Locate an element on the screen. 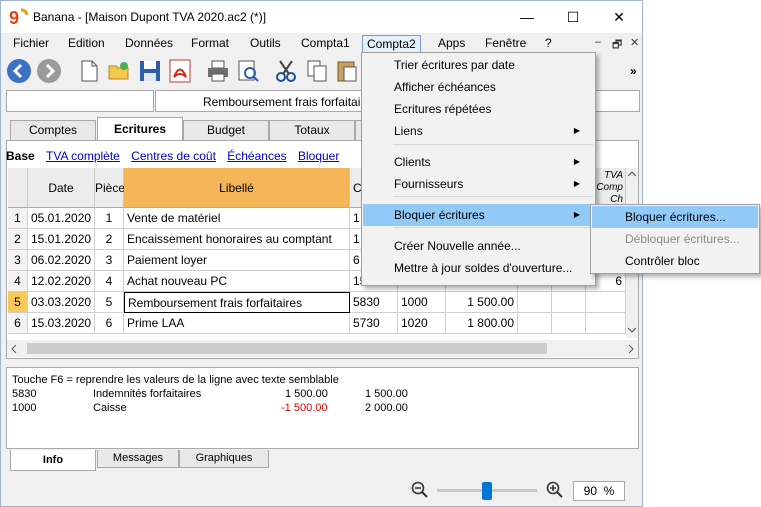 The height and width of the screenshot is (507, 761). cell-libelle: Paiement loyer is located at coordinates (237, 260).